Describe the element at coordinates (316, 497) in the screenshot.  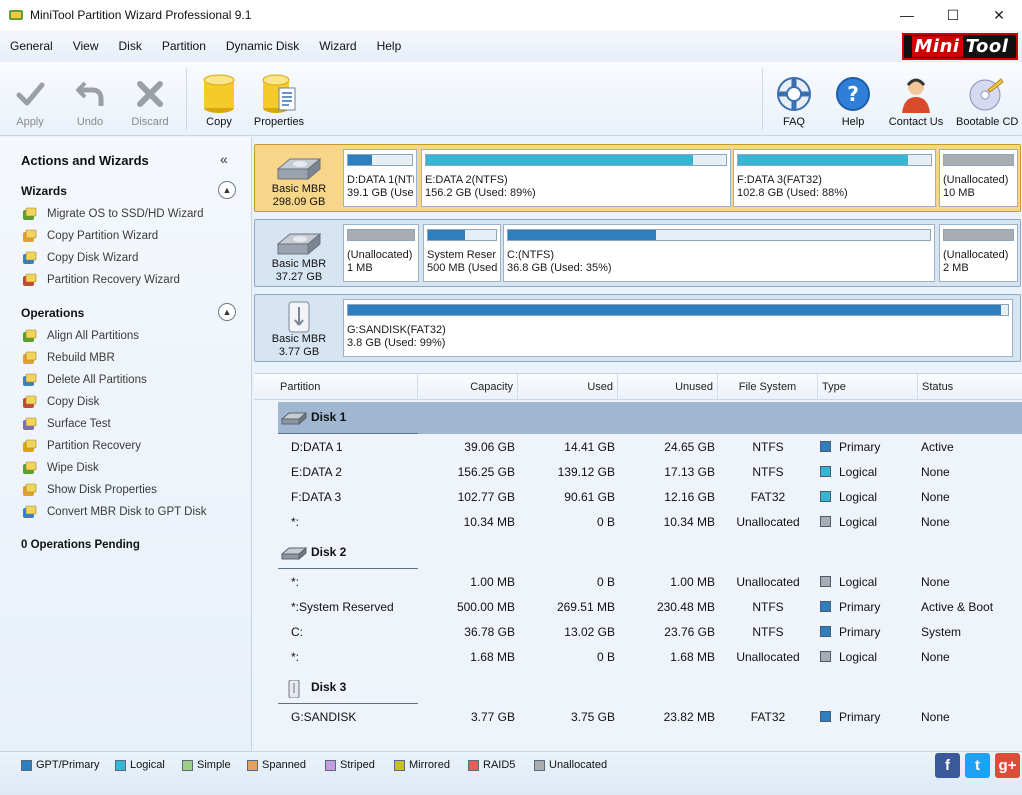
I see `cell-partition: F:DATA 3` at that location.